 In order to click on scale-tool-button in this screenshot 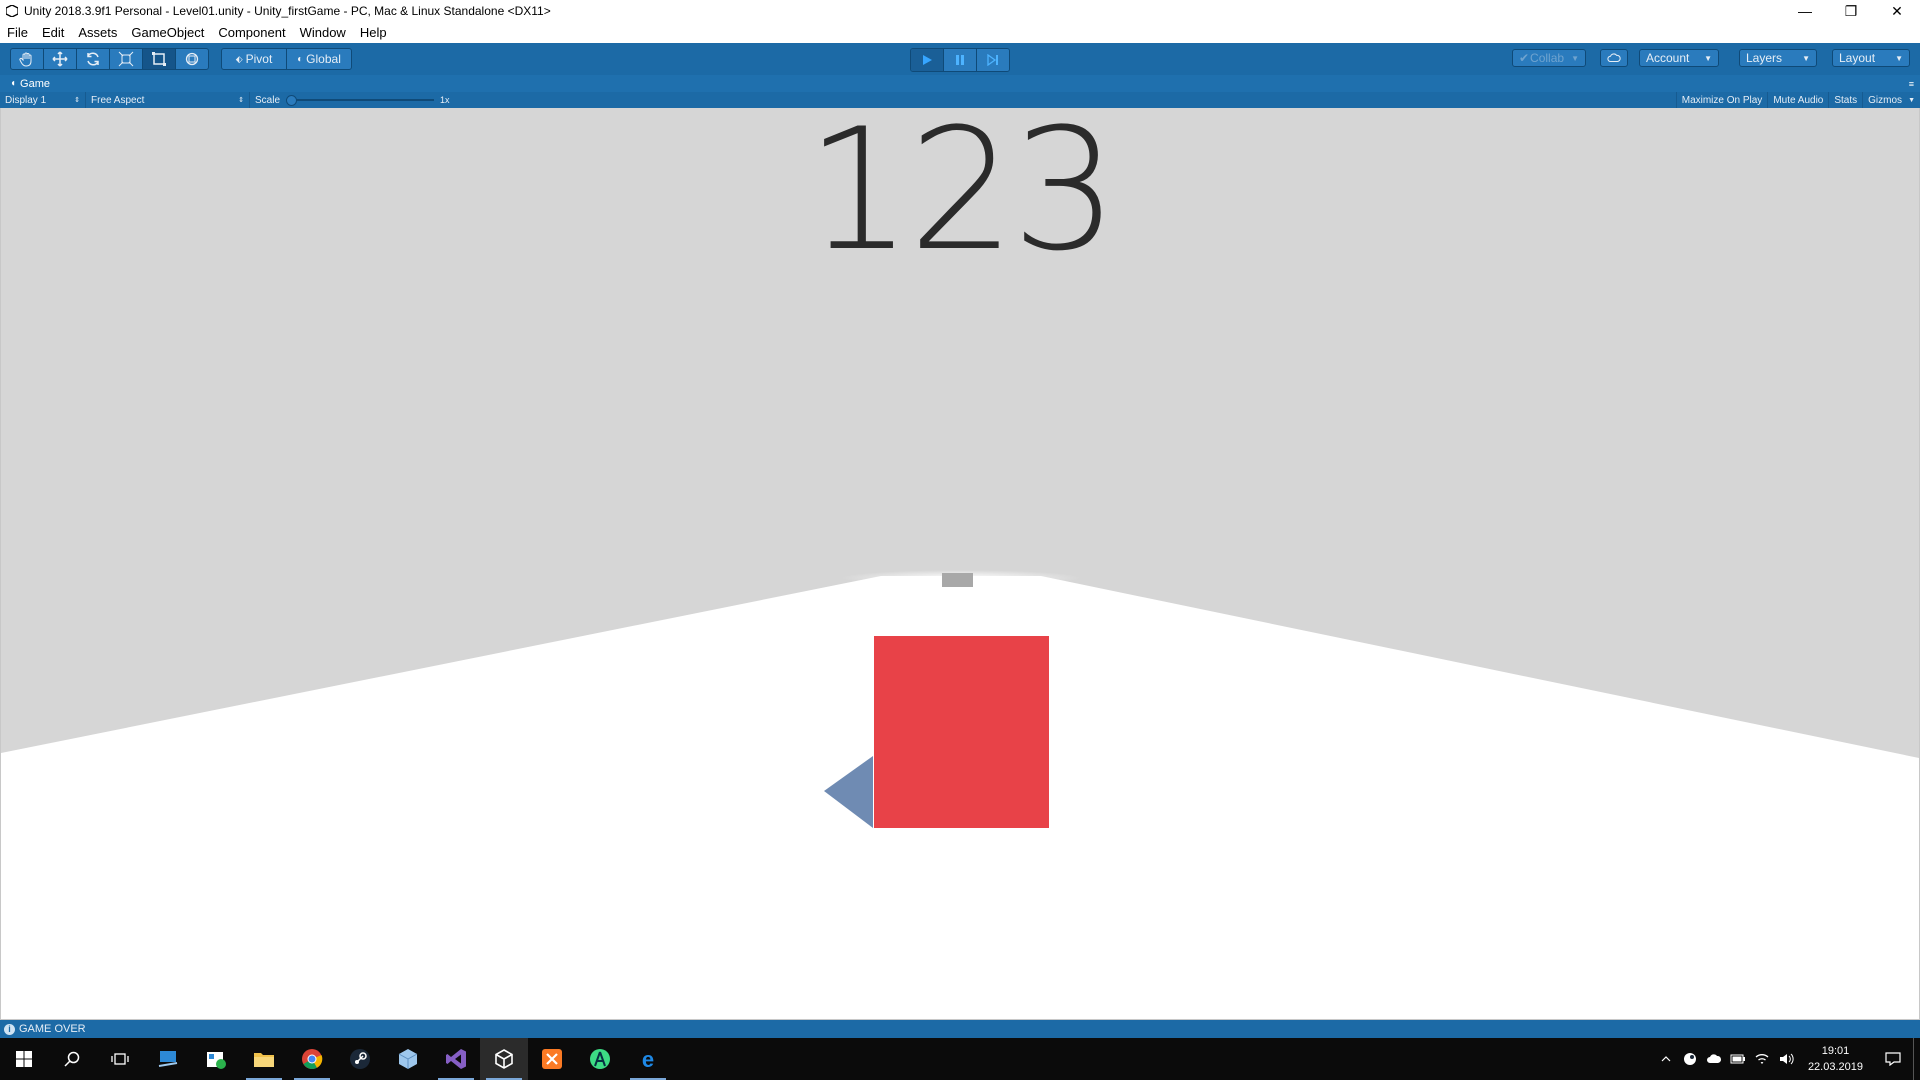, I will do `click(126, 59)`.